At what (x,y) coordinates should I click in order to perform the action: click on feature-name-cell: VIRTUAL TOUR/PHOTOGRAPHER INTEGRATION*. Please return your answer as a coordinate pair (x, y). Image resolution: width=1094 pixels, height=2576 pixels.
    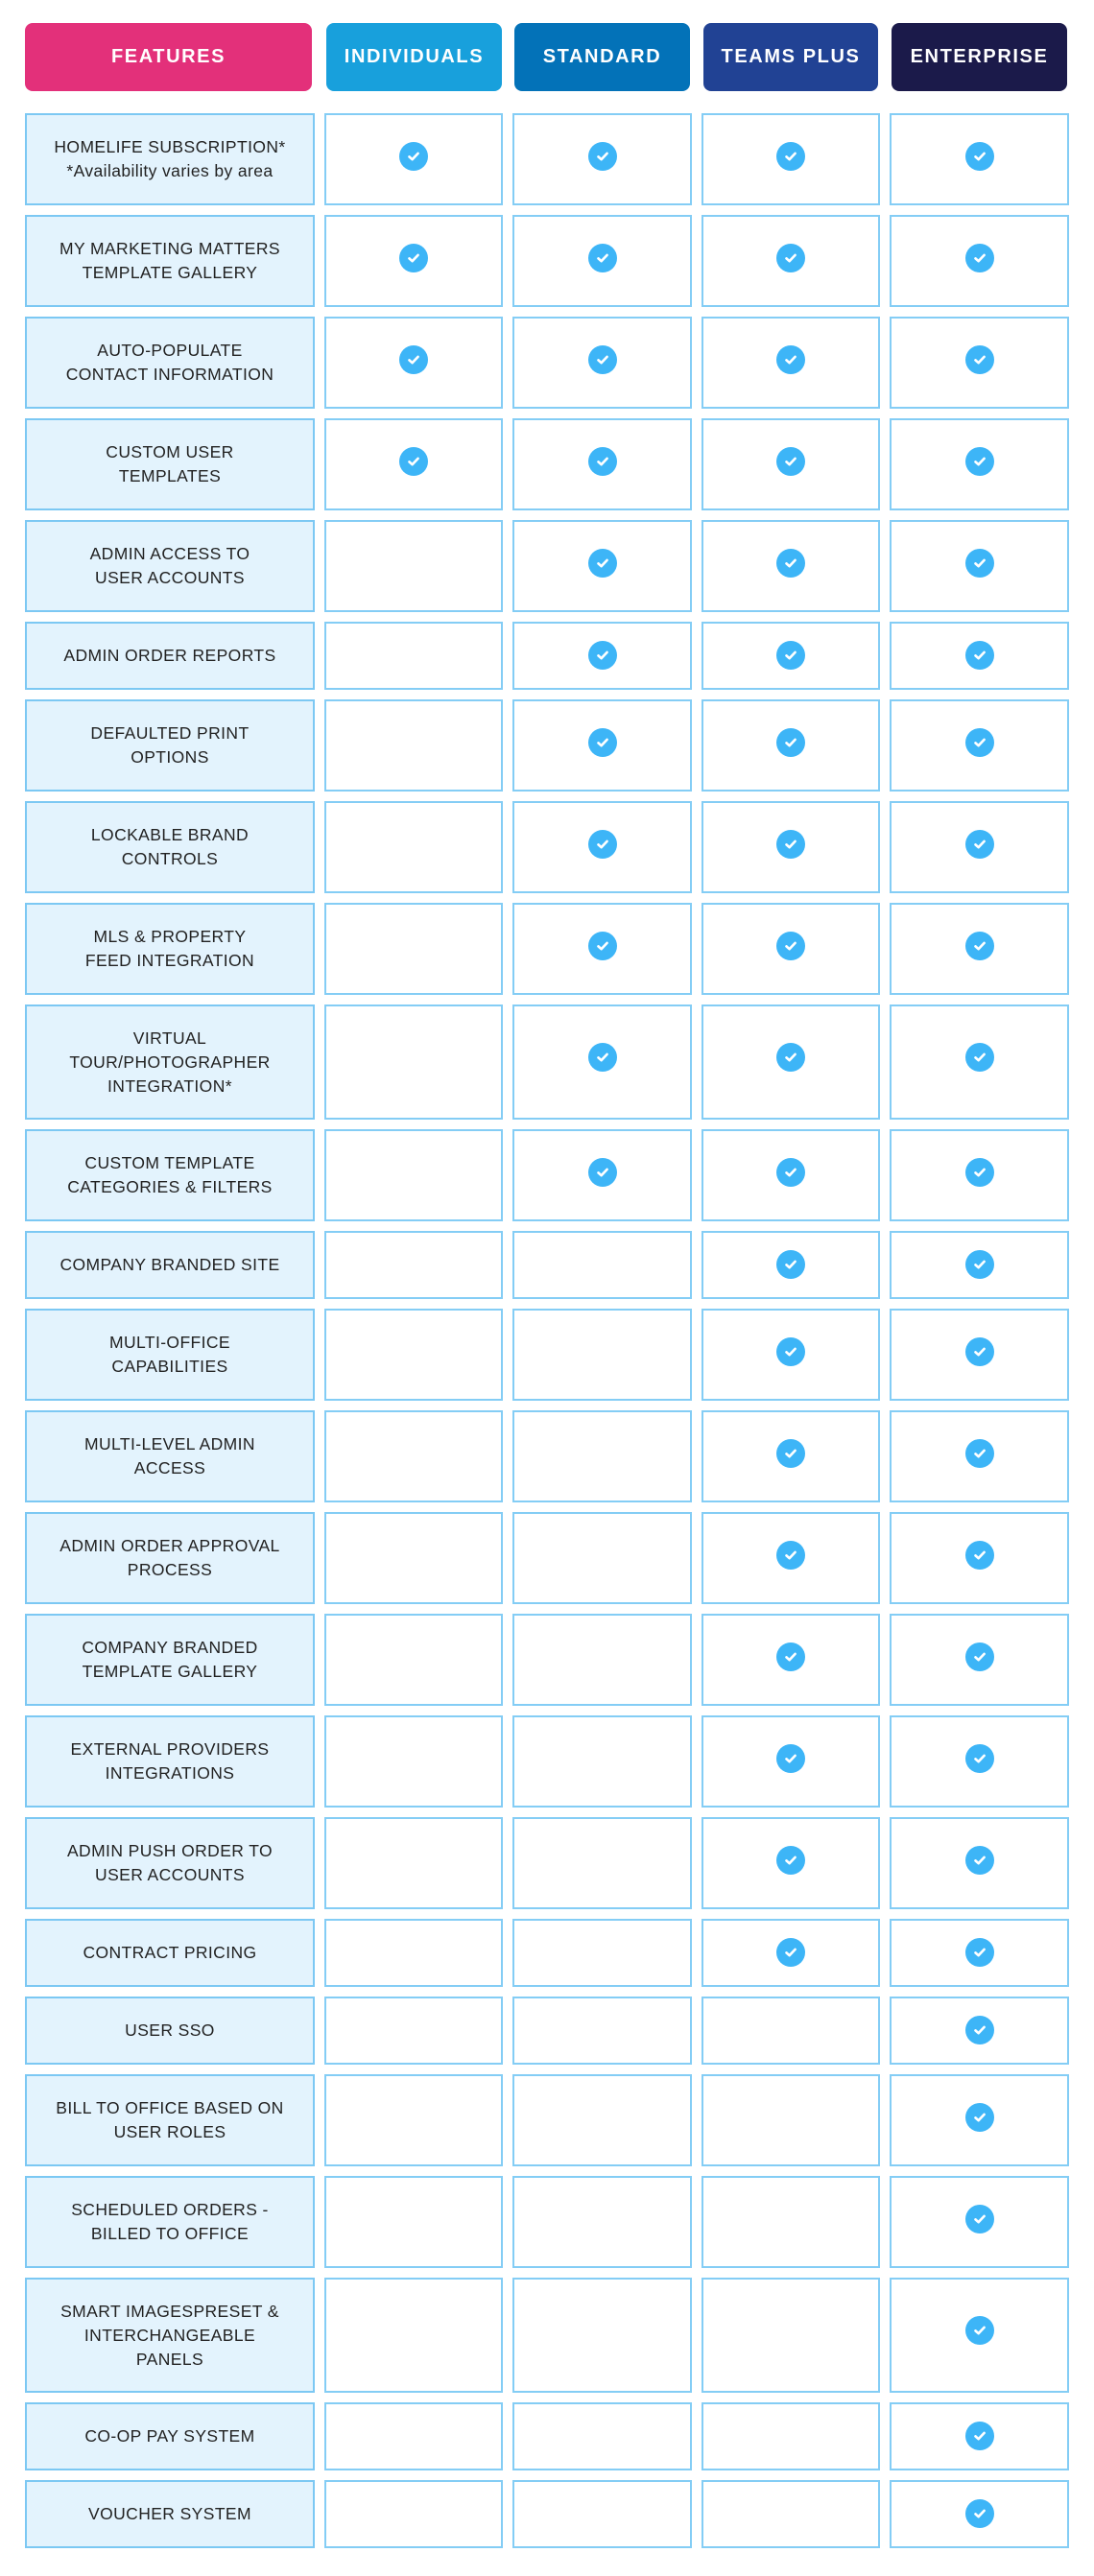
    Looking at the image, I should click on (170, 1062).